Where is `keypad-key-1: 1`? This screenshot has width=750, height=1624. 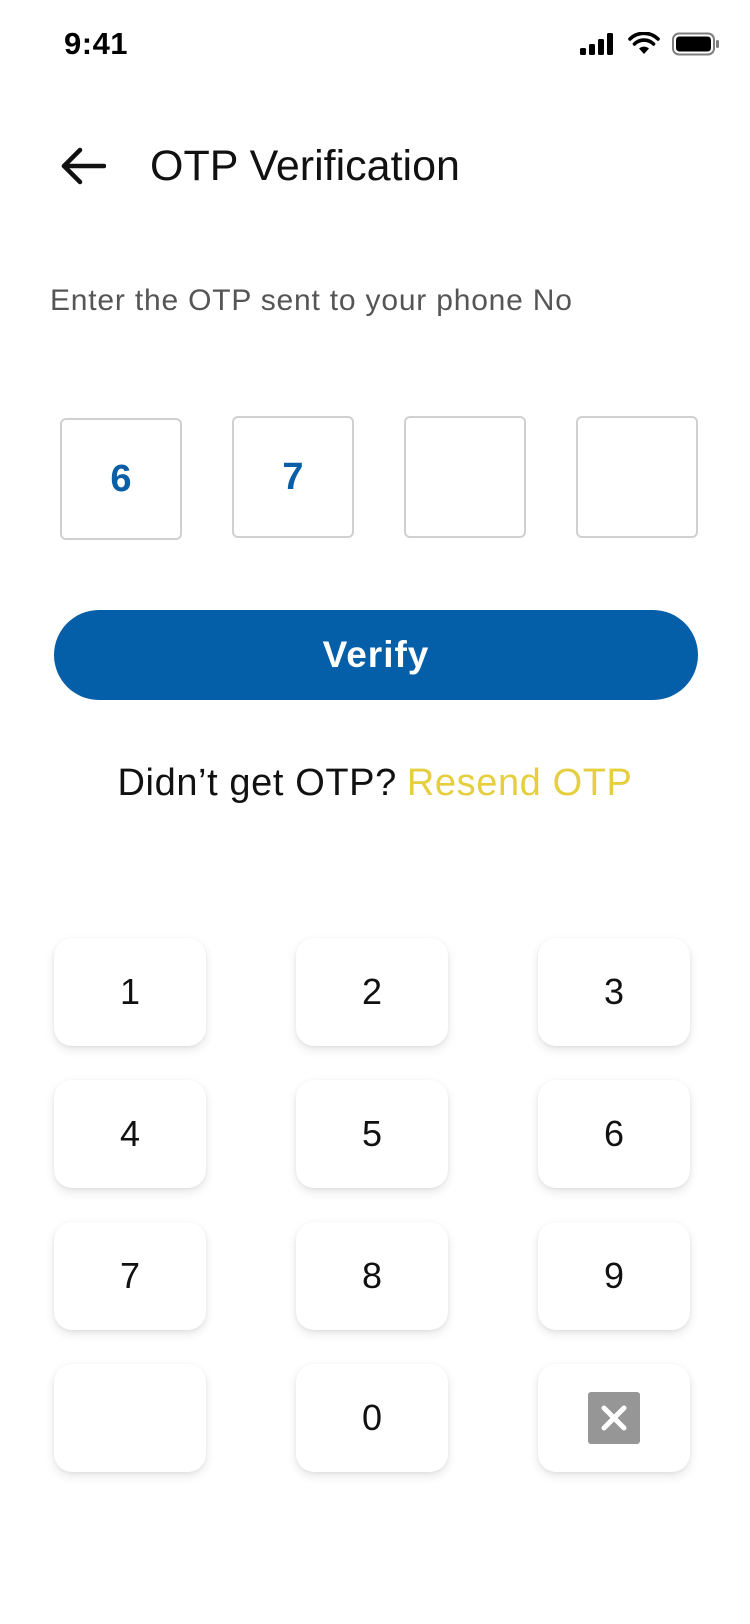
keypad-key-1: 1 is located at coordinates (130, 992).